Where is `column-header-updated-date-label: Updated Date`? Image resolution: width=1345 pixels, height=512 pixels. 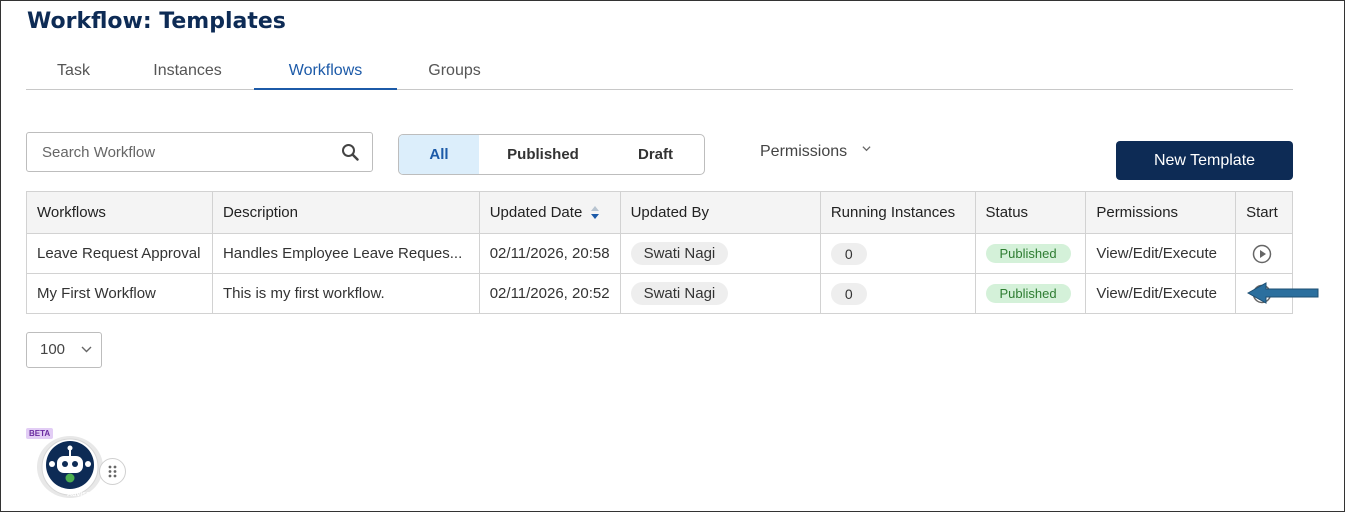 column-header-updated-date-label: Updated Date is located at coordinates (536, 212).